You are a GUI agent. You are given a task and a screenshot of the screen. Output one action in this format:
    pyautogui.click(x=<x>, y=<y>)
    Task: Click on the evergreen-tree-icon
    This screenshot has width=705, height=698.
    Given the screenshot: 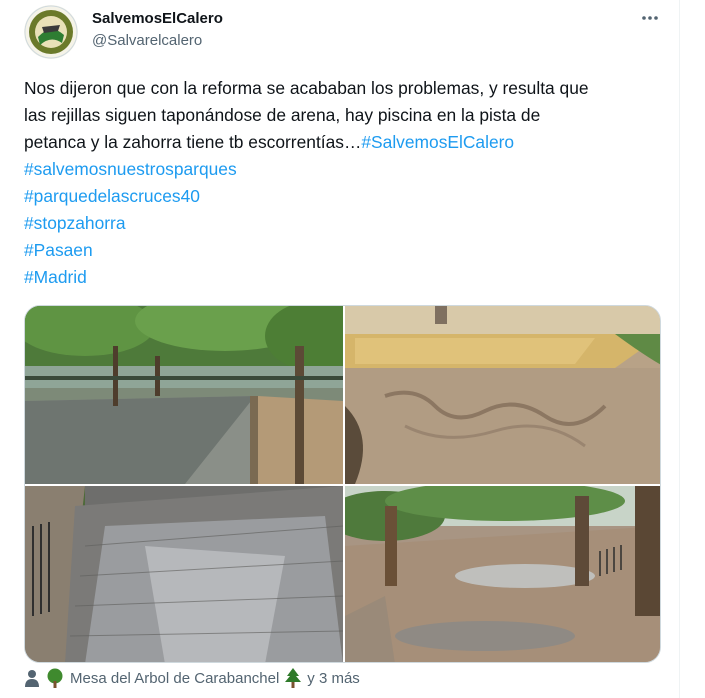 What is the action you would take?
    pyautogui.click(x=293, y=678)
    